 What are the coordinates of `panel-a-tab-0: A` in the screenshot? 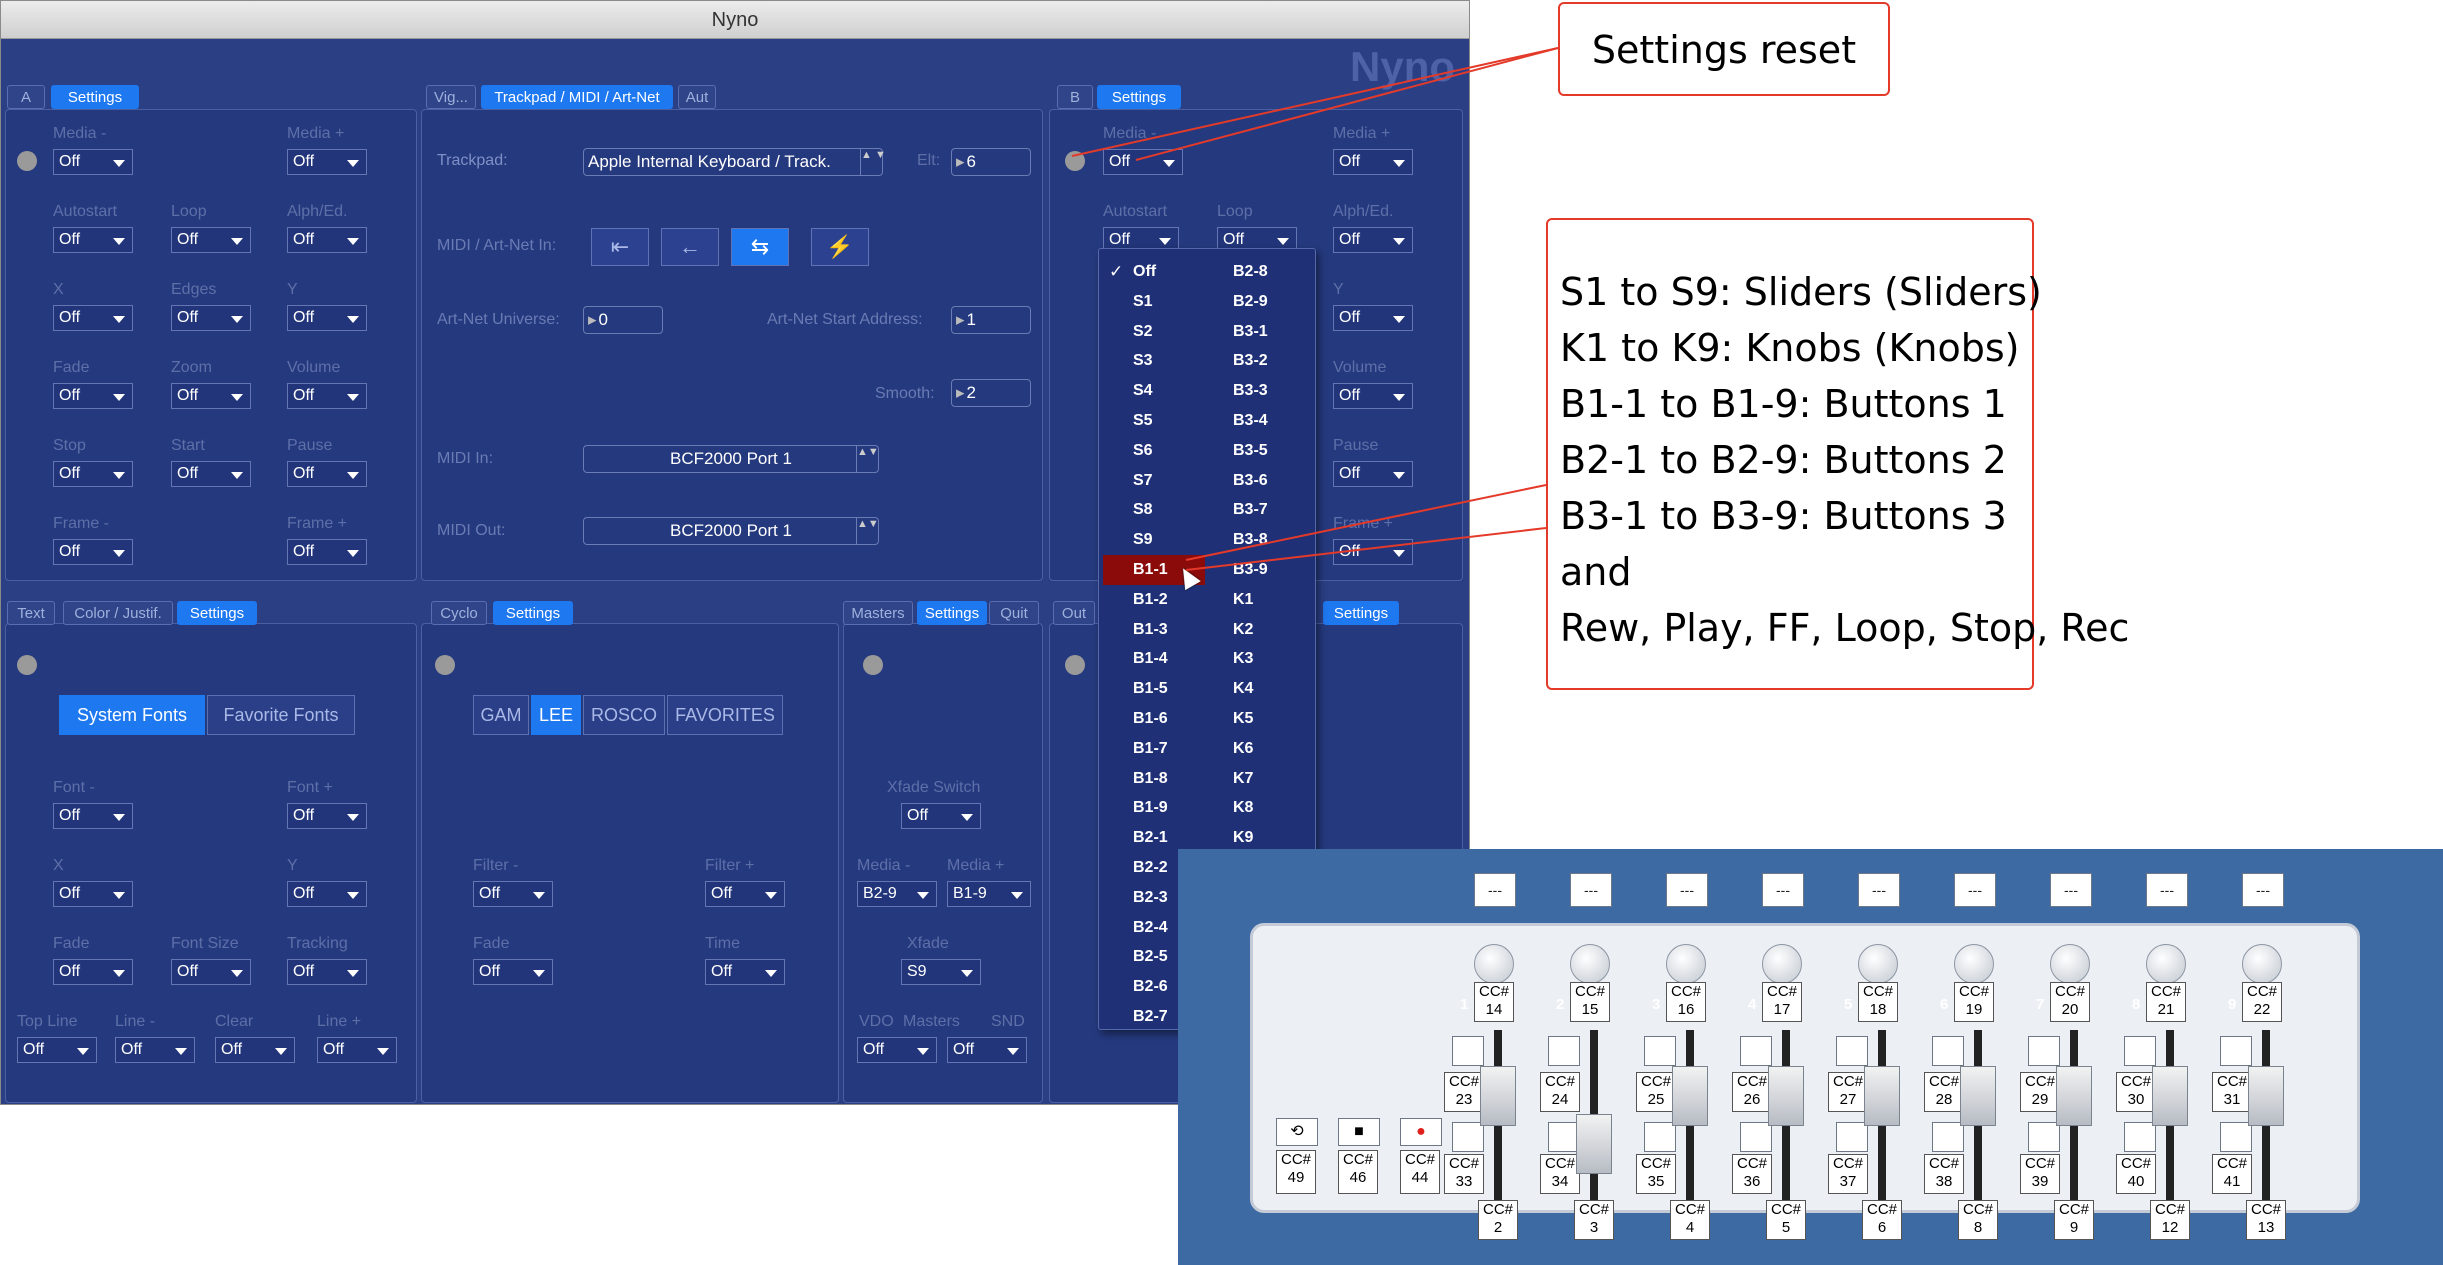 It's located at (26, 97).